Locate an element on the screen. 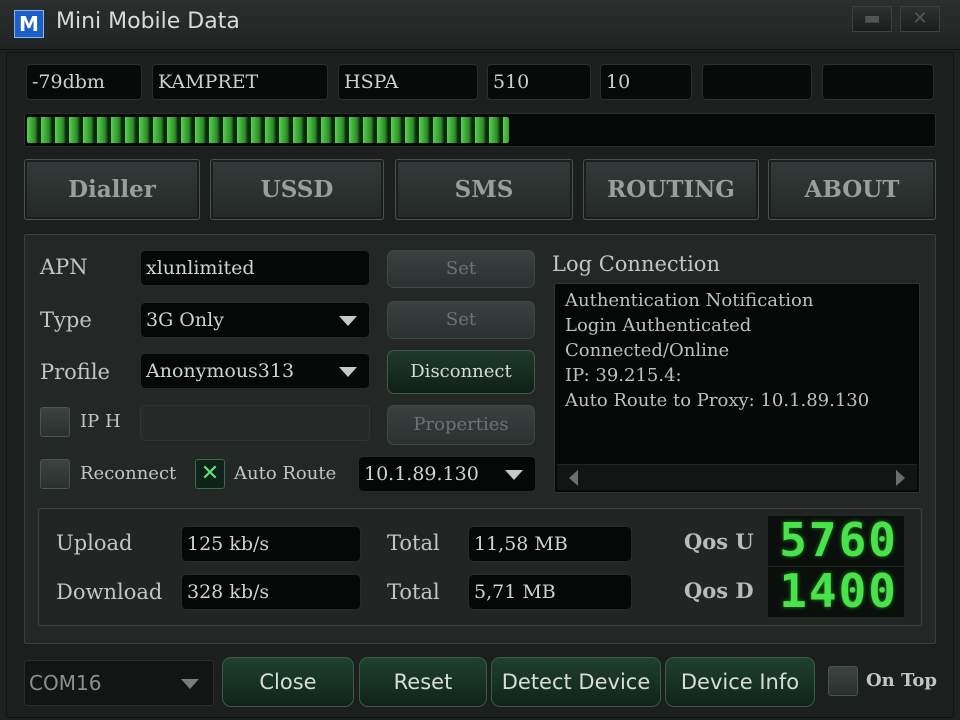  com-port-select: COM16 is located at coordinates (119, 683).